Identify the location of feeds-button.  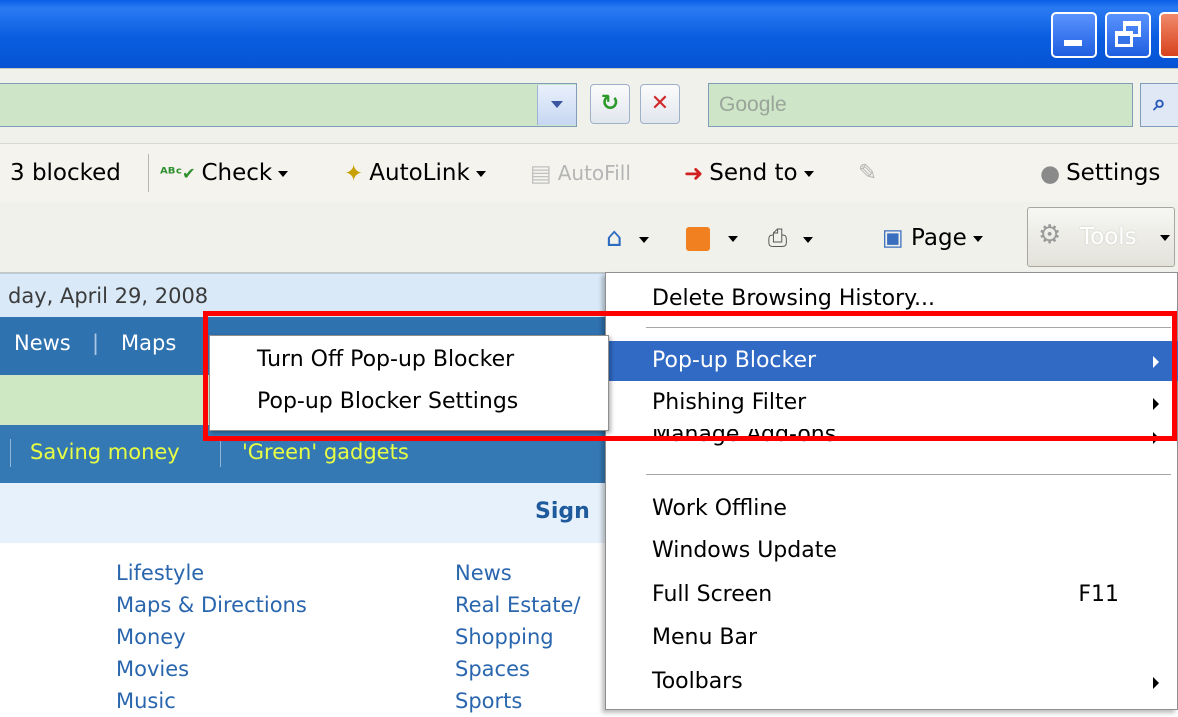
(712, 238).